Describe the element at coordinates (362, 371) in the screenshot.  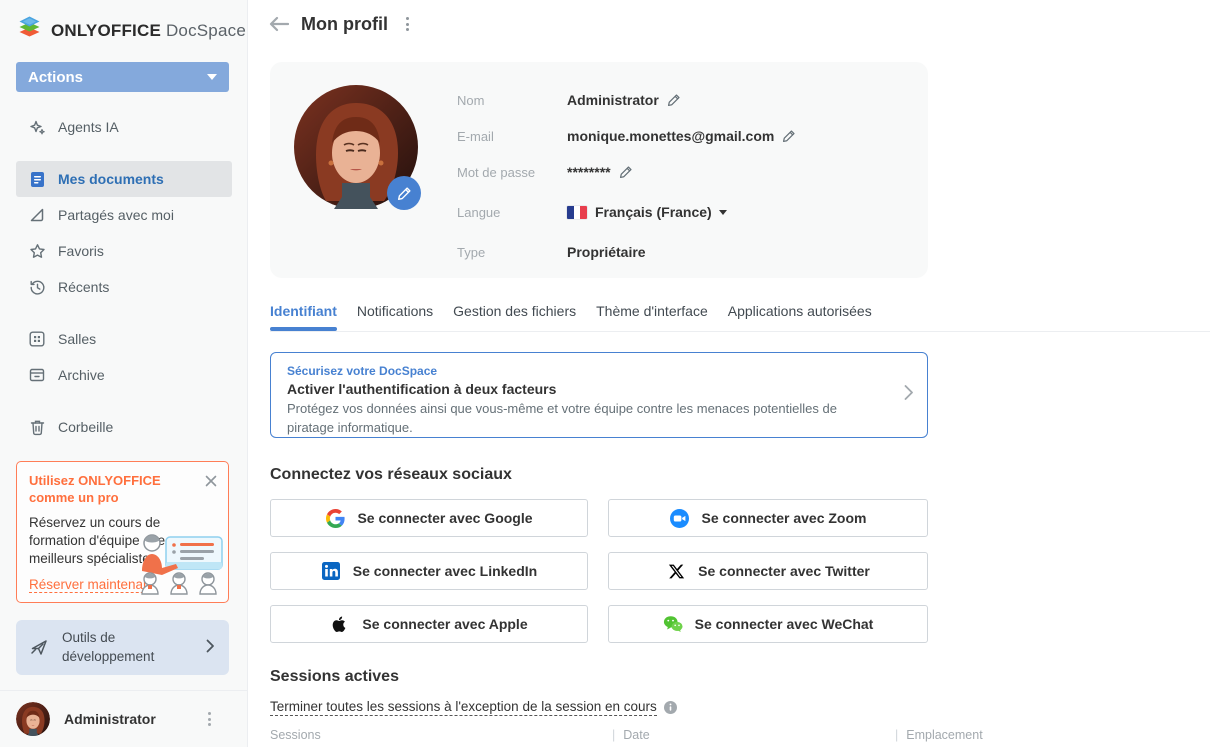
I see `banner-caption: Sécurisez votre DocSpace` at that location.